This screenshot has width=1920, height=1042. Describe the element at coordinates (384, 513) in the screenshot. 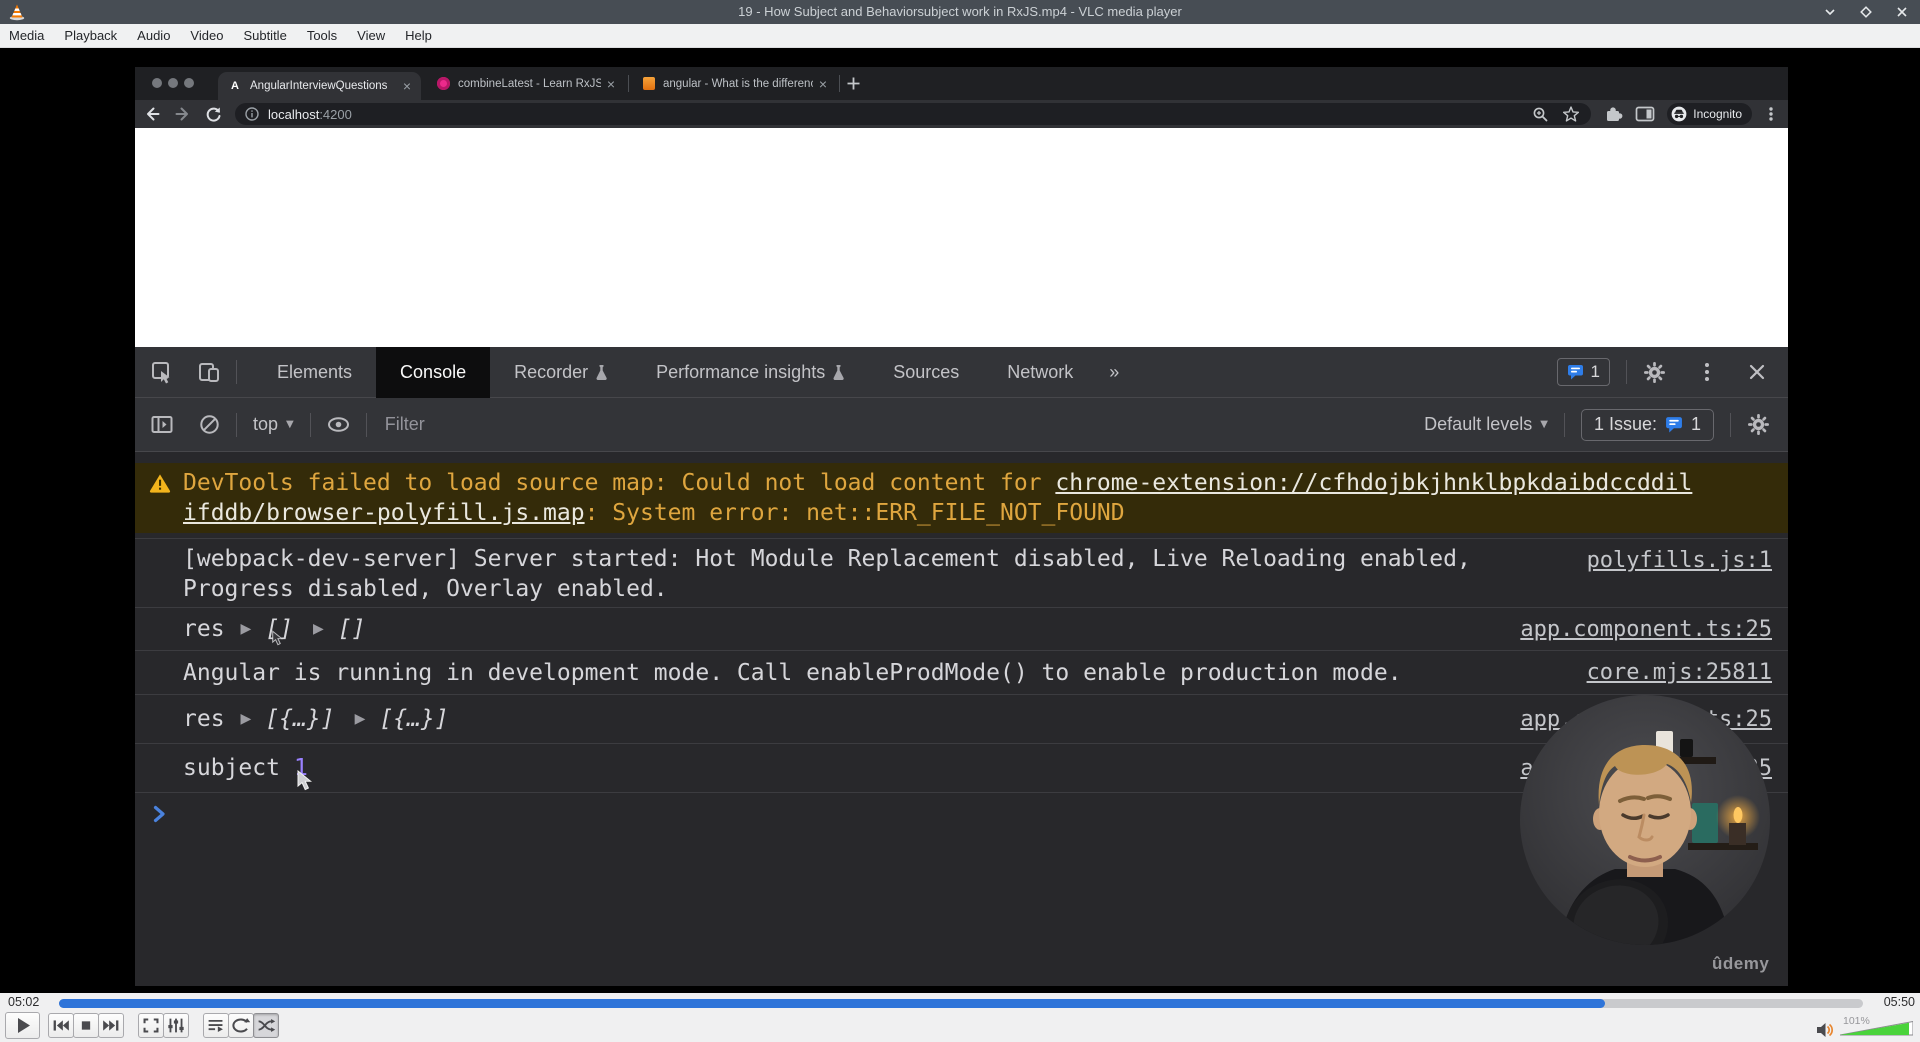

I see `source-map-link: ifddb/browser-polyfill.js.map` at that location.